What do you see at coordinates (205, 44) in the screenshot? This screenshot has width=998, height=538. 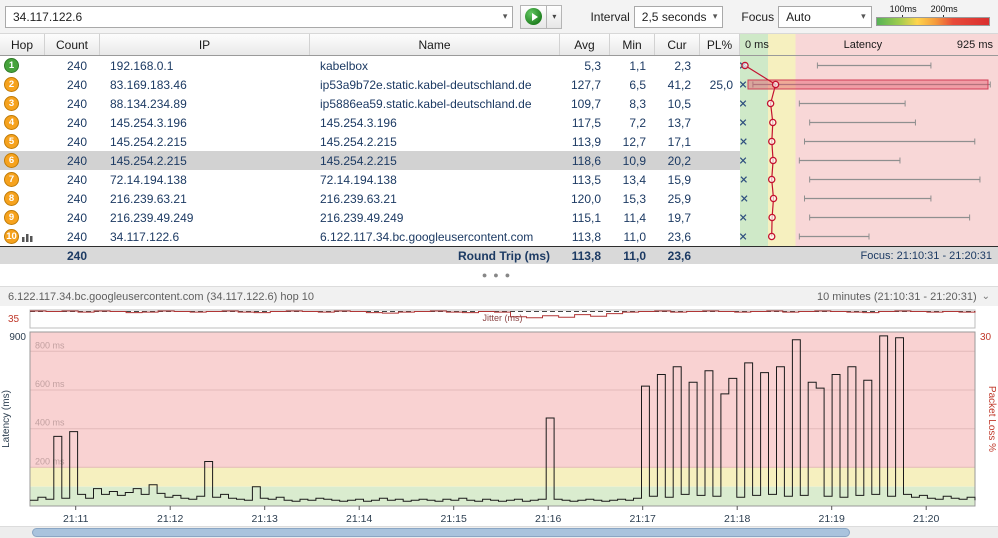 I see `col-header-ip: IP` at bounding box center [205, 44].